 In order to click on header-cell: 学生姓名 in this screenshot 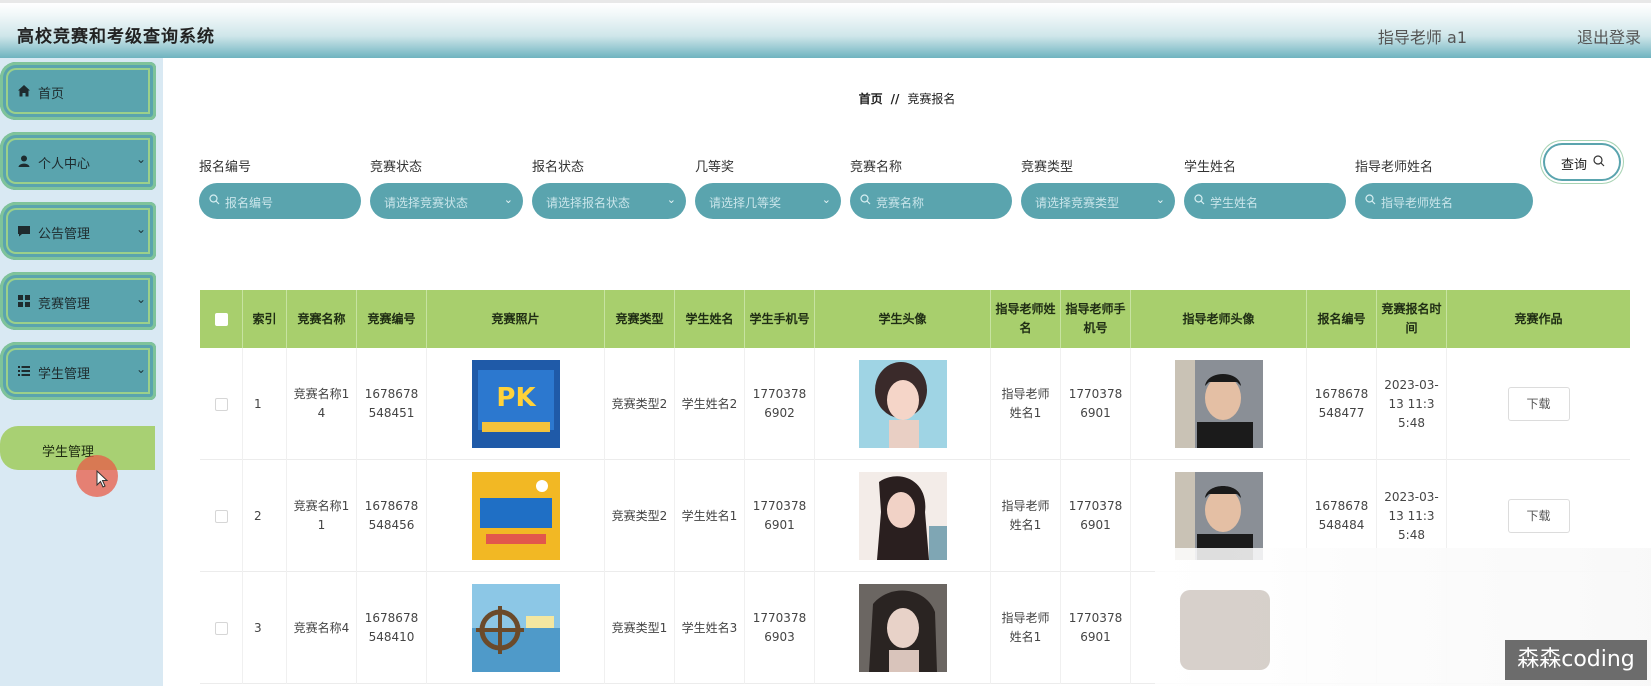, I will do `click(710, 319)`.